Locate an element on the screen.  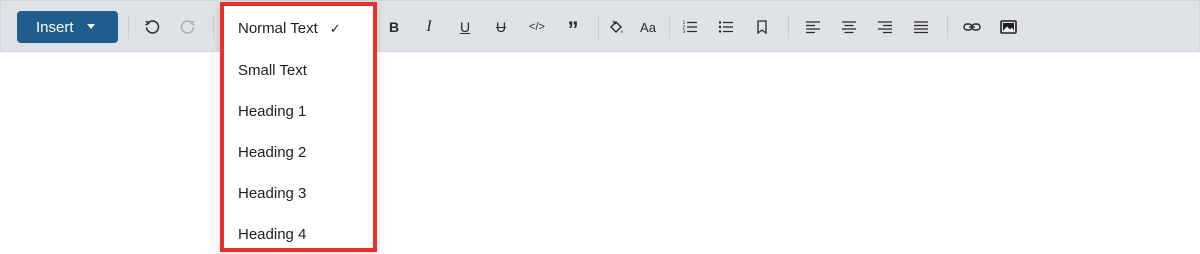
caret-down-icon is located at coordinates (91, 26).